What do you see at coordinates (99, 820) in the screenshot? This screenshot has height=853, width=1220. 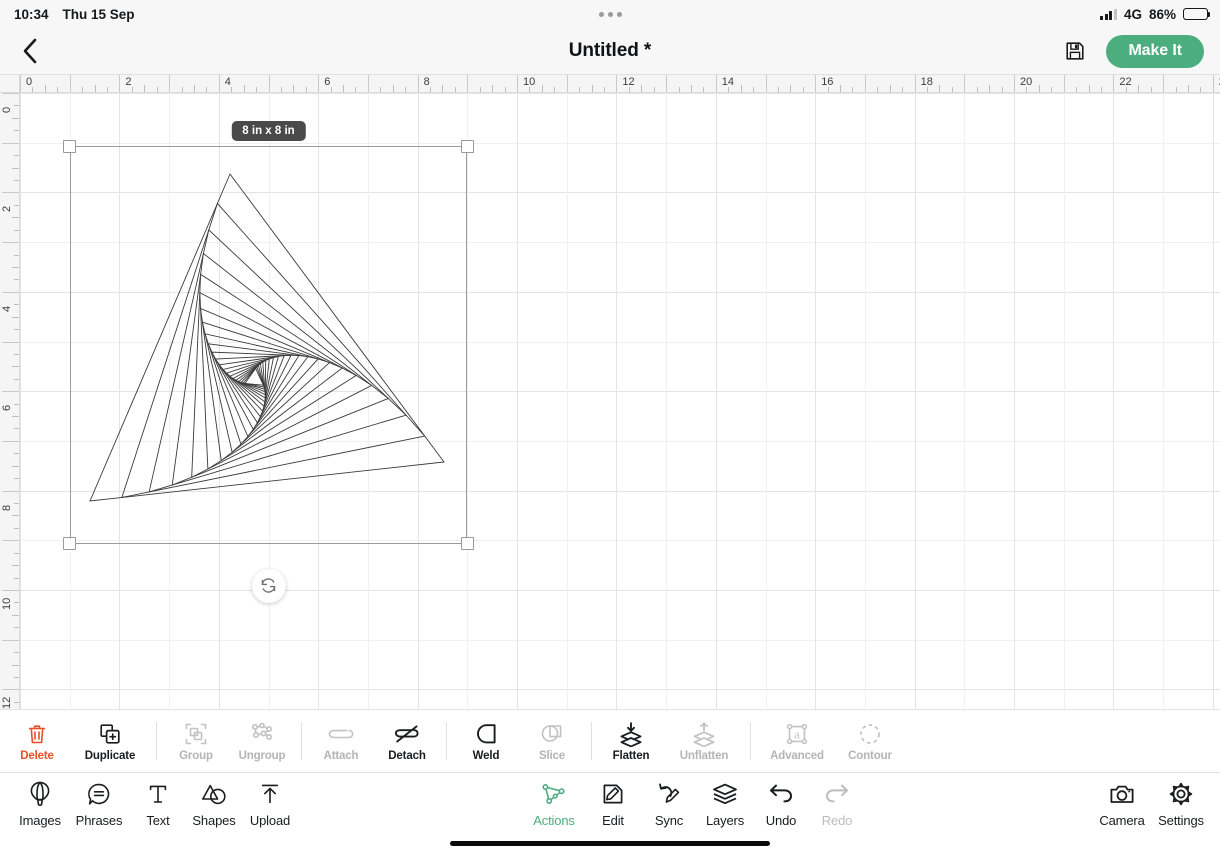 I see `nav-label: Phrases` at bounding box center [99, 820].